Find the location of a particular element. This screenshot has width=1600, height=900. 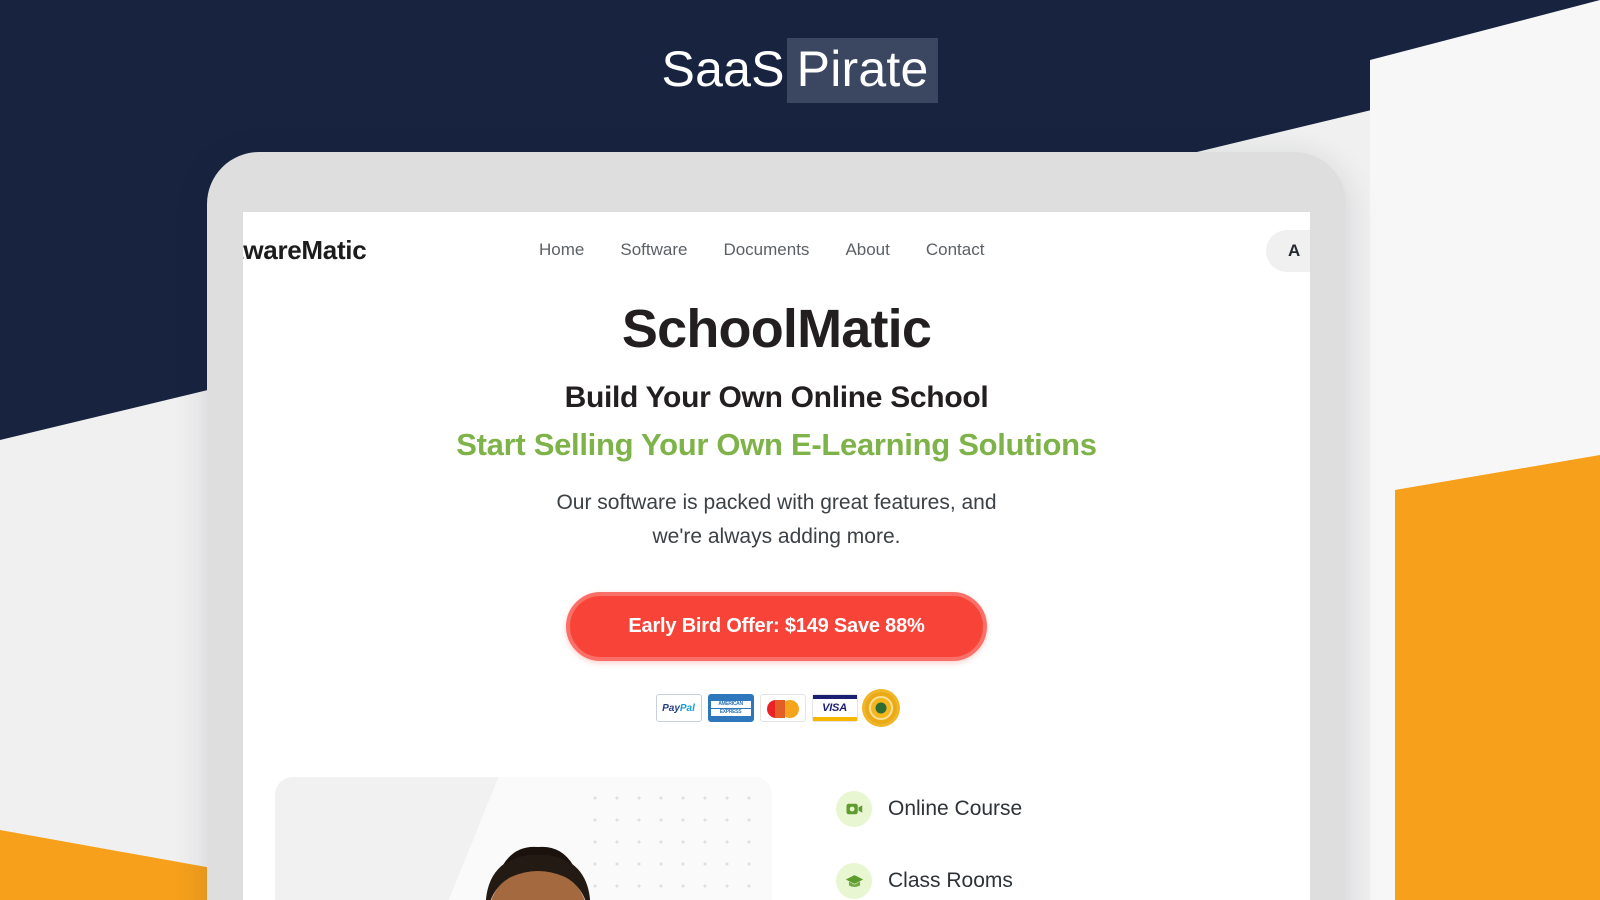

amex-icon: AMERICAN EXPRESS is located at coordinates (730, 708).